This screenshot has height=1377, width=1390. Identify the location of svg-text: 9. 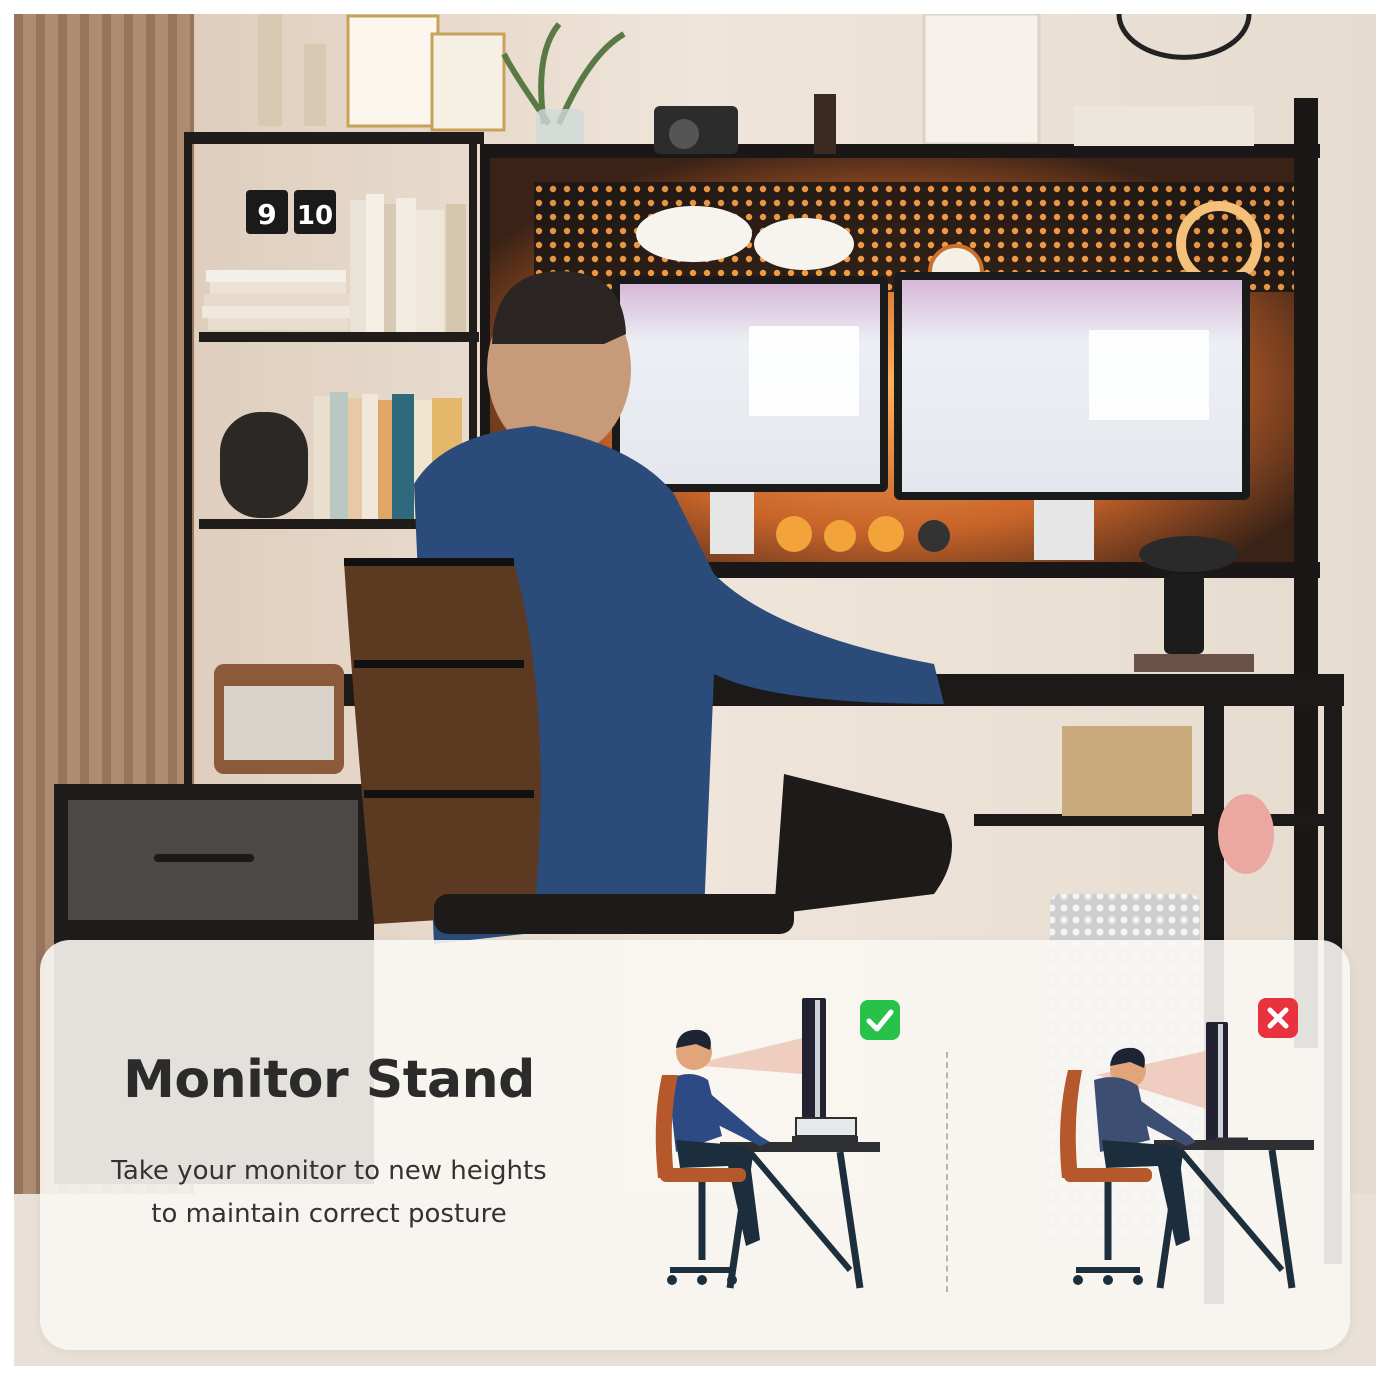
(266, 214).